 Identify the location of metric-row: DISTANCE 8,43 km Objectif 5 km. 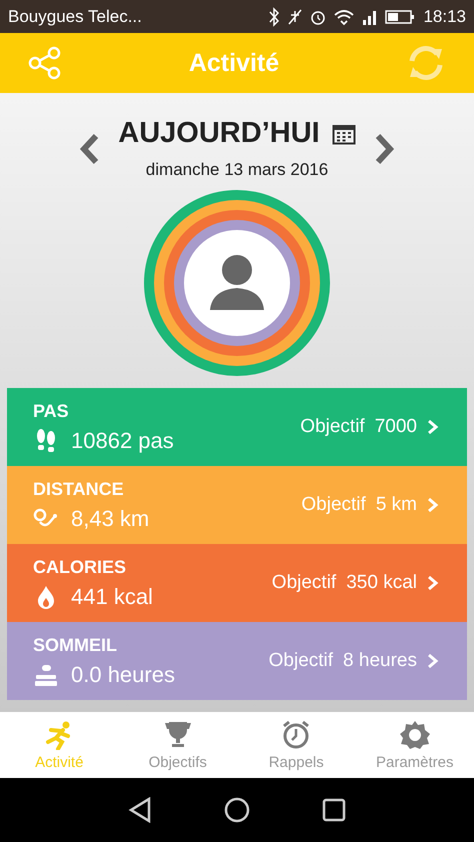
(237, 505).